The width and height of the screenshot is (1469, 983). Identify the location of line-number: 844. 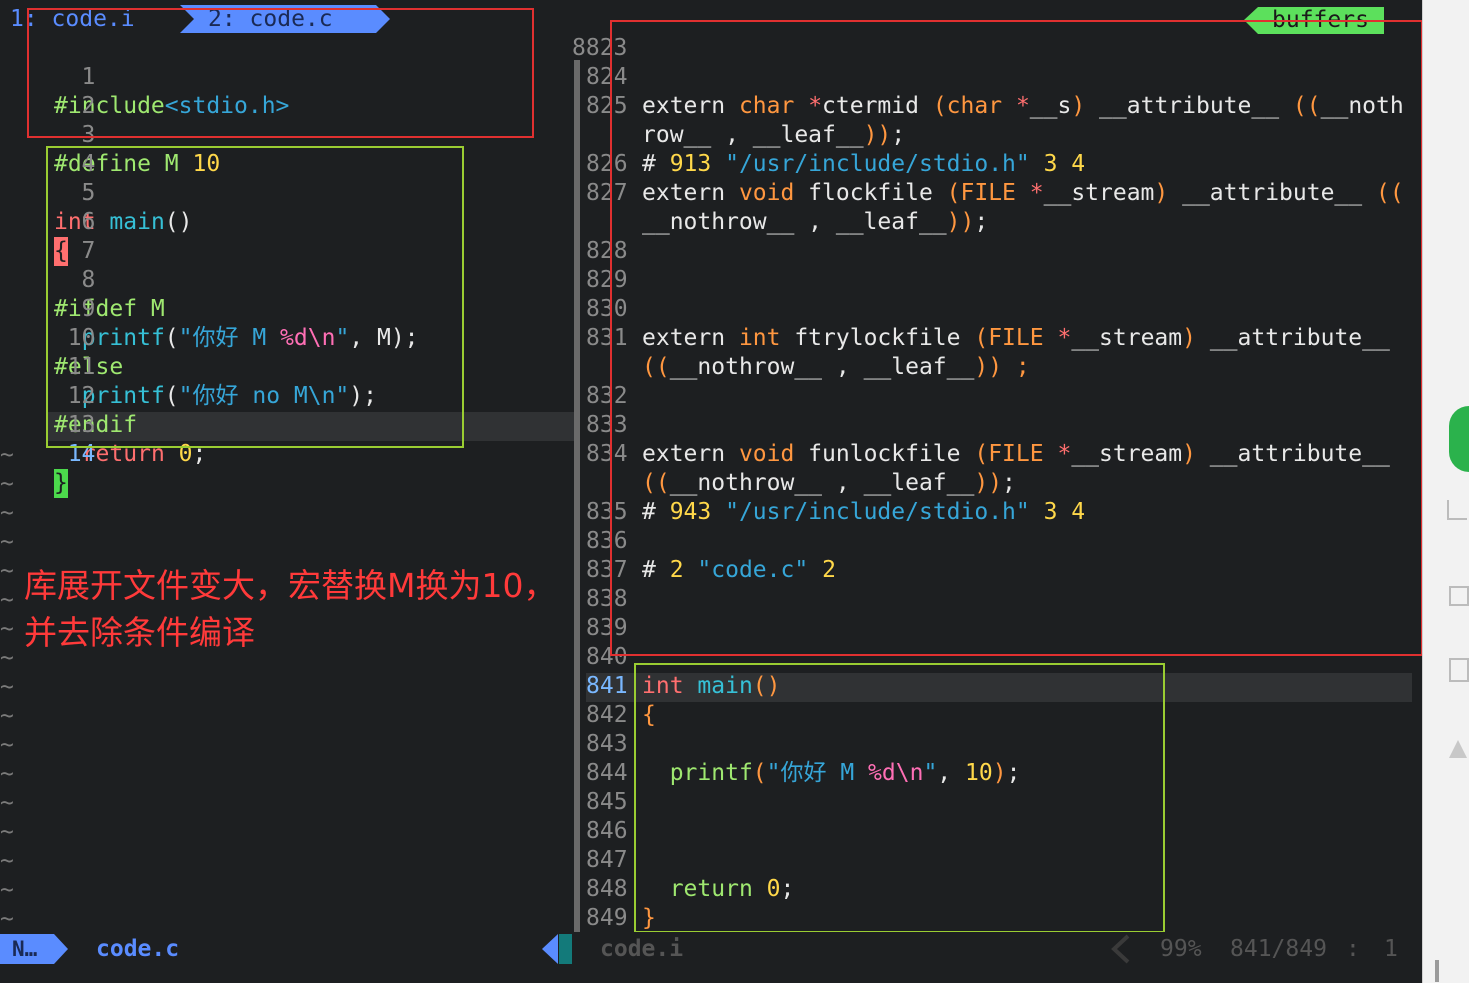
(607, 773).